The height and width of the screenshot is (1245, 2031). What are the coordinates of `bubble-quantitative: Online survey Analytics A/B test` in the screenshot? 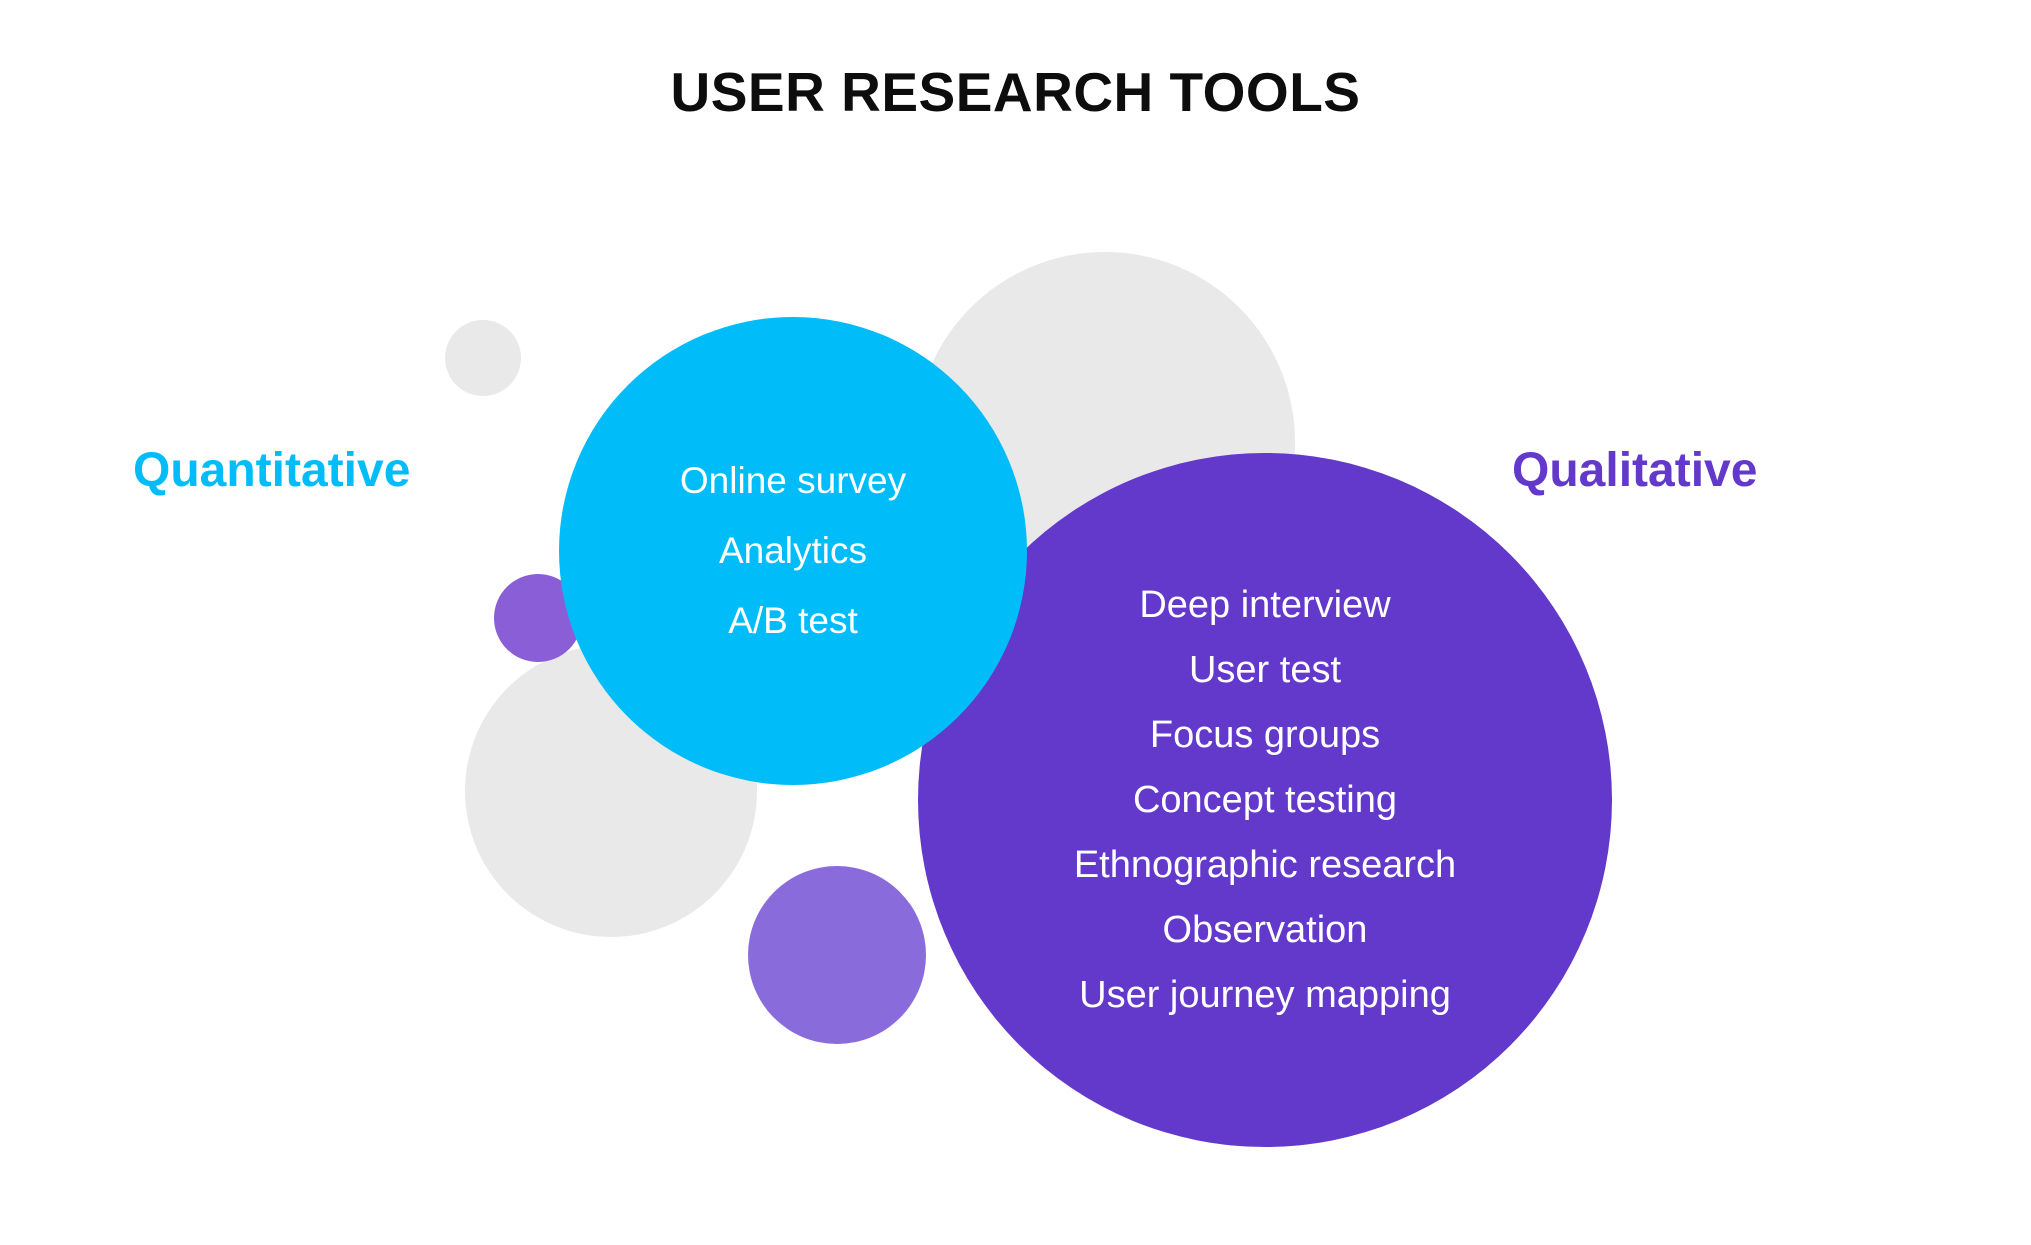 It's located at (793, 551).